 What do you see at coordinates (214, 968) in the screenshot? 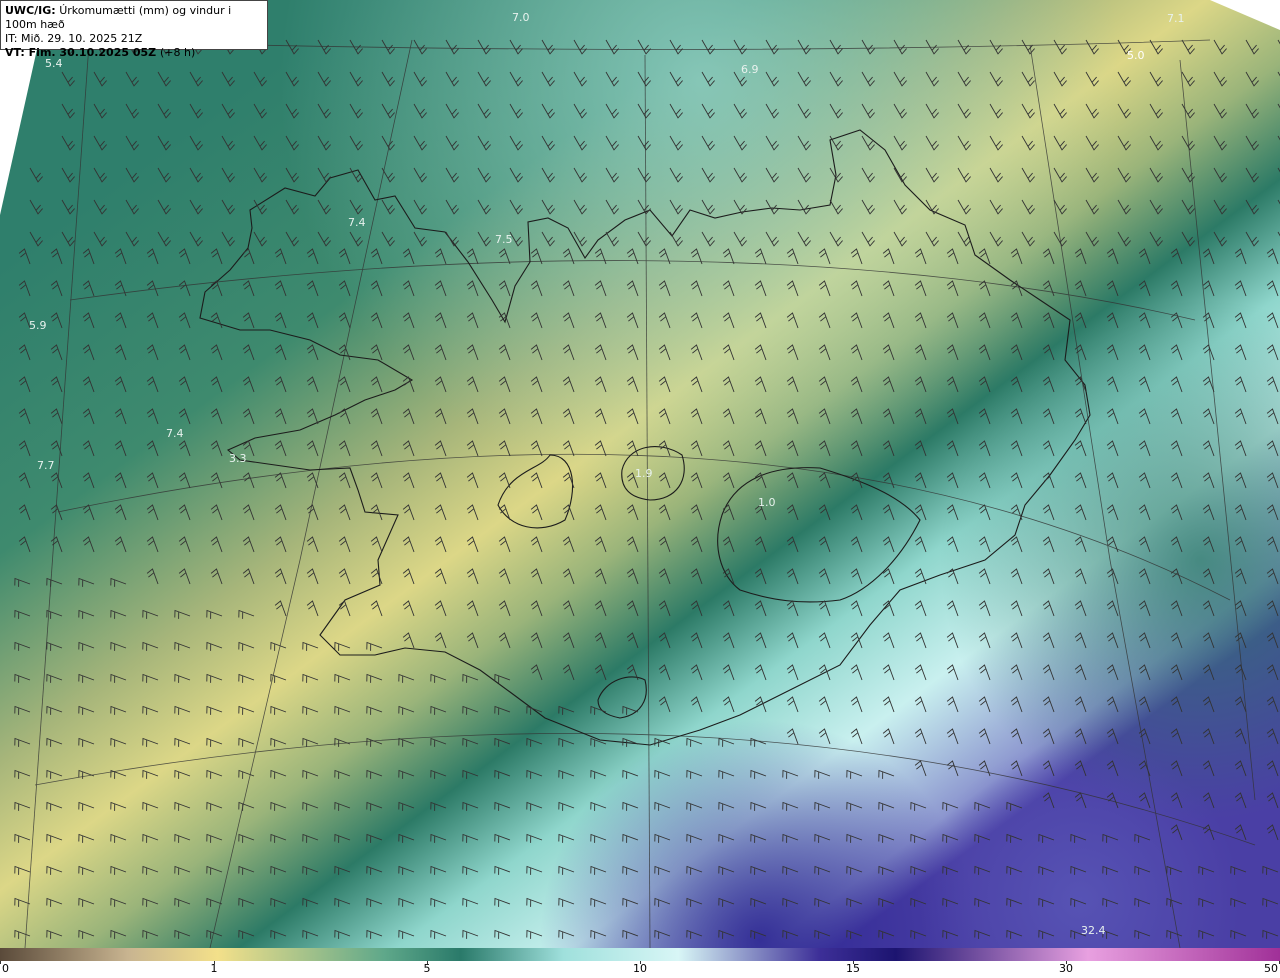
I see `scale-tick: 1` at bounding box center [214, 968].